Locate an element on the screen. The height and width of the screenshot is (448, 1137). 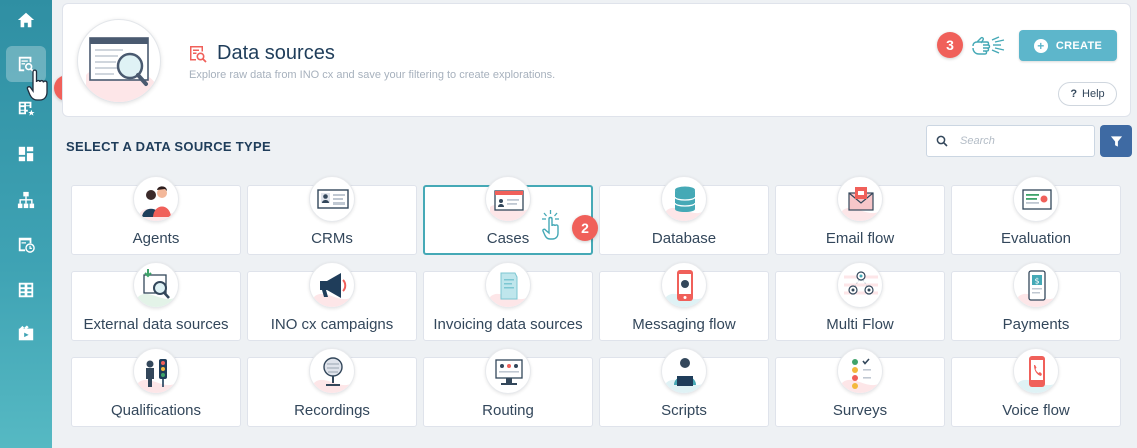
tile-routing: Routing is located at coordinates (508, 387).